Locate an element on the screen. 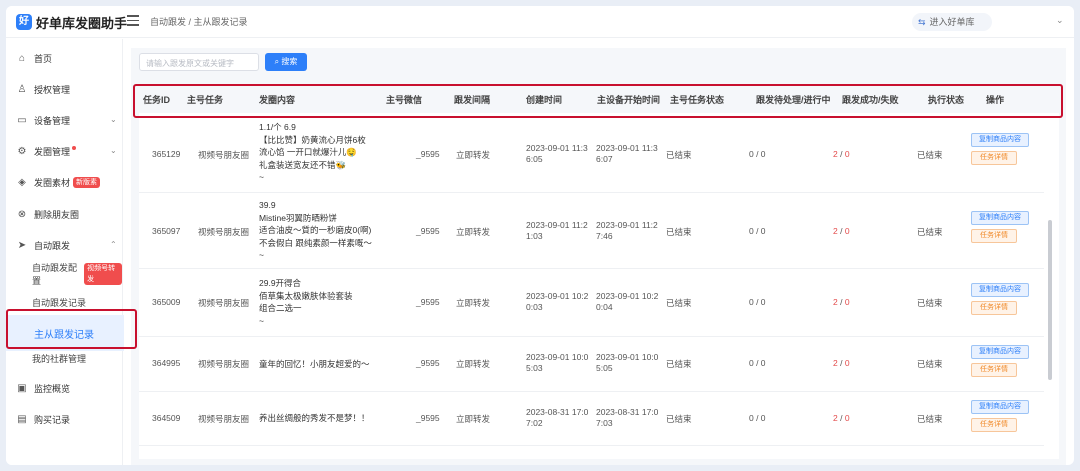 The width and height of the screenshot is (1080, 471). account-label: 进入好单库 is located at coordinates (952, 22).